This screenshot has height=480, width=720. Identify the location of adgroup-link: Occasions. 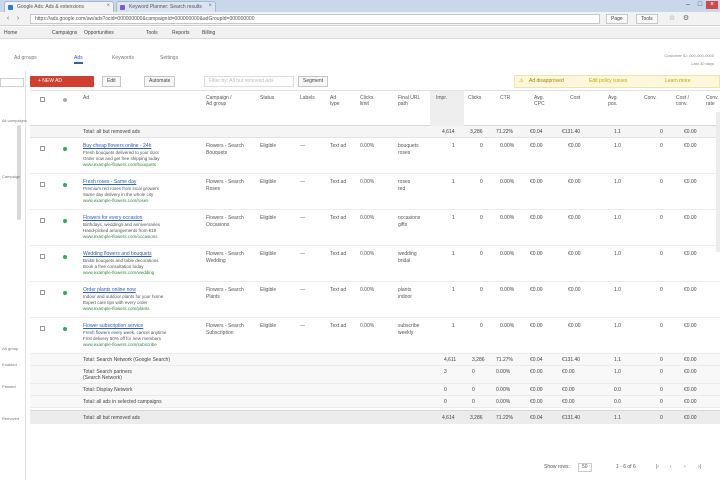
(217, 225).